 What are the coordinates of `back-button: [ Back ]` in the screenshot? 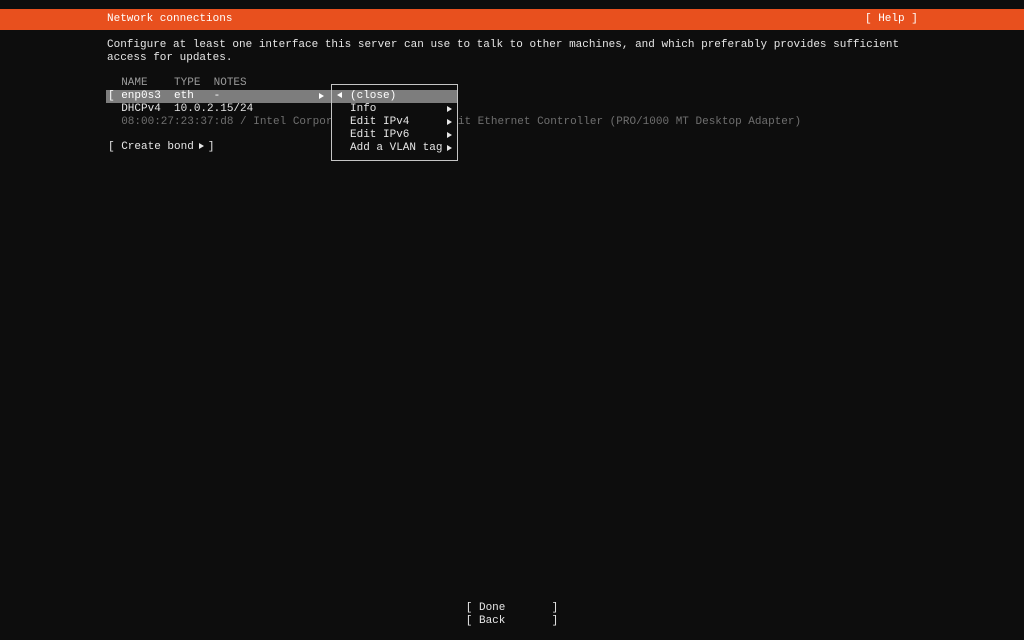 It's located at (512, 621).